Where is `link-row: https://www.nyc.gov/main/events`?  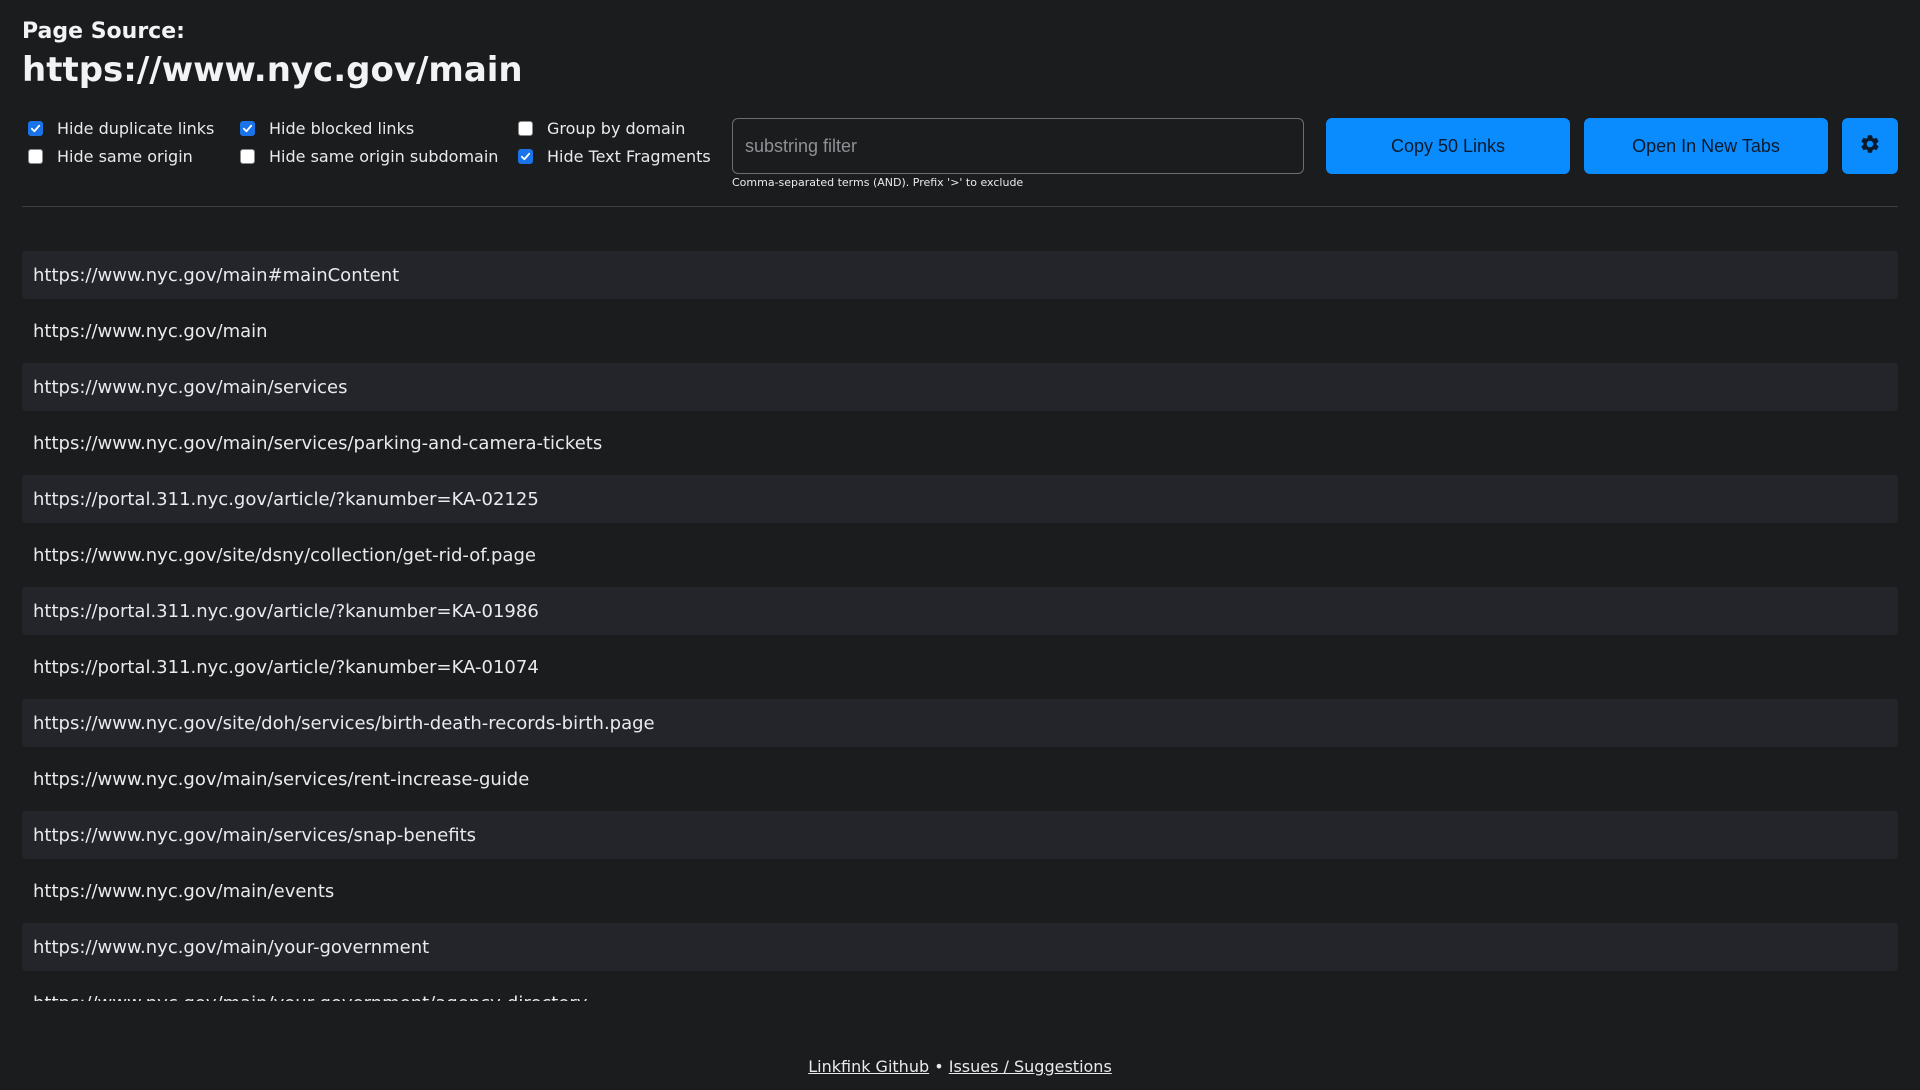 link-row: https://www.nyc.gov/main/events is located at coordinates (960, 891).